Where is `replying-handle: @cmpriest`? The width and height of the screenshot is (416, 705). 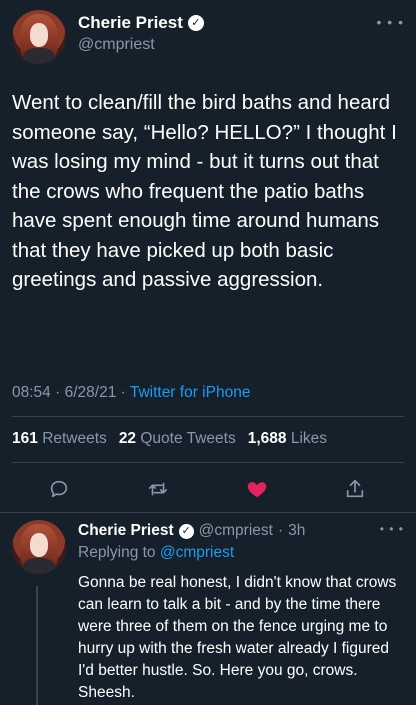
replying-handle: @cmpriest is located at coordinates (197, 552).